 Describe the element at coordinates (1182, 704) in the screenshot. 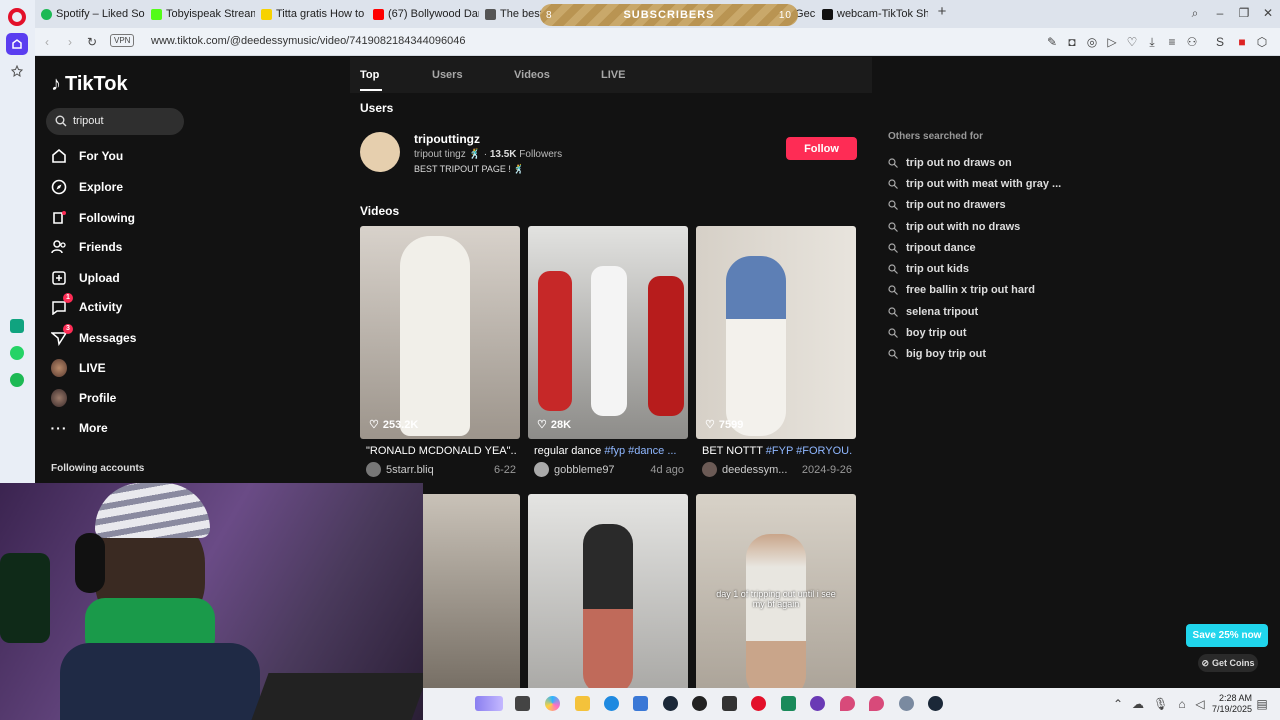

I see `network-icon: ⌂` at that location.